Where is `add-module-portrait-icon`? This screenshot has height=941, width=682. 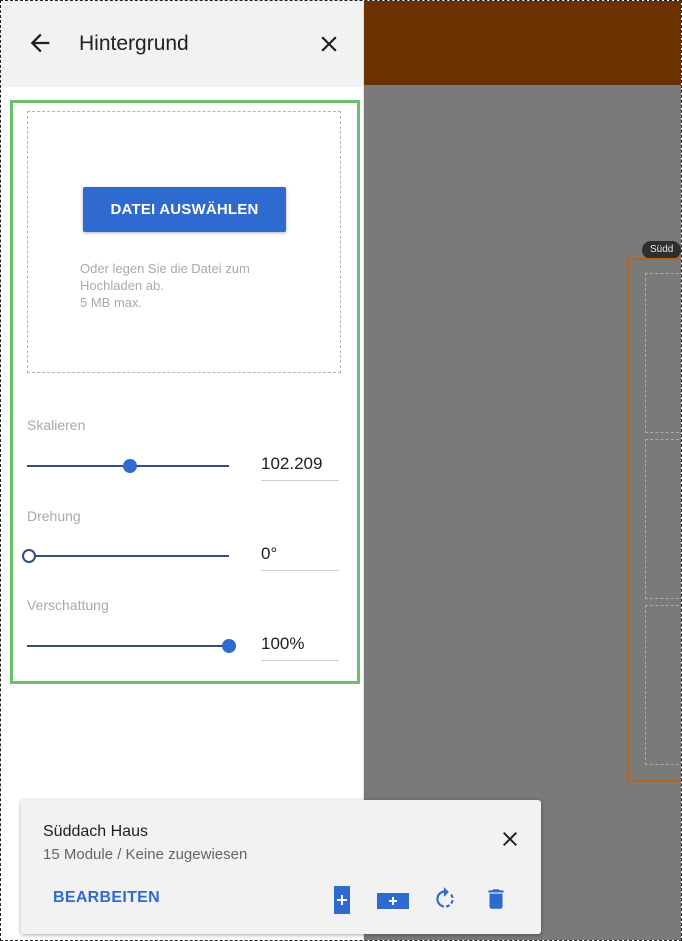
add-module-portrait-icon is located at coordinates (342, 900).